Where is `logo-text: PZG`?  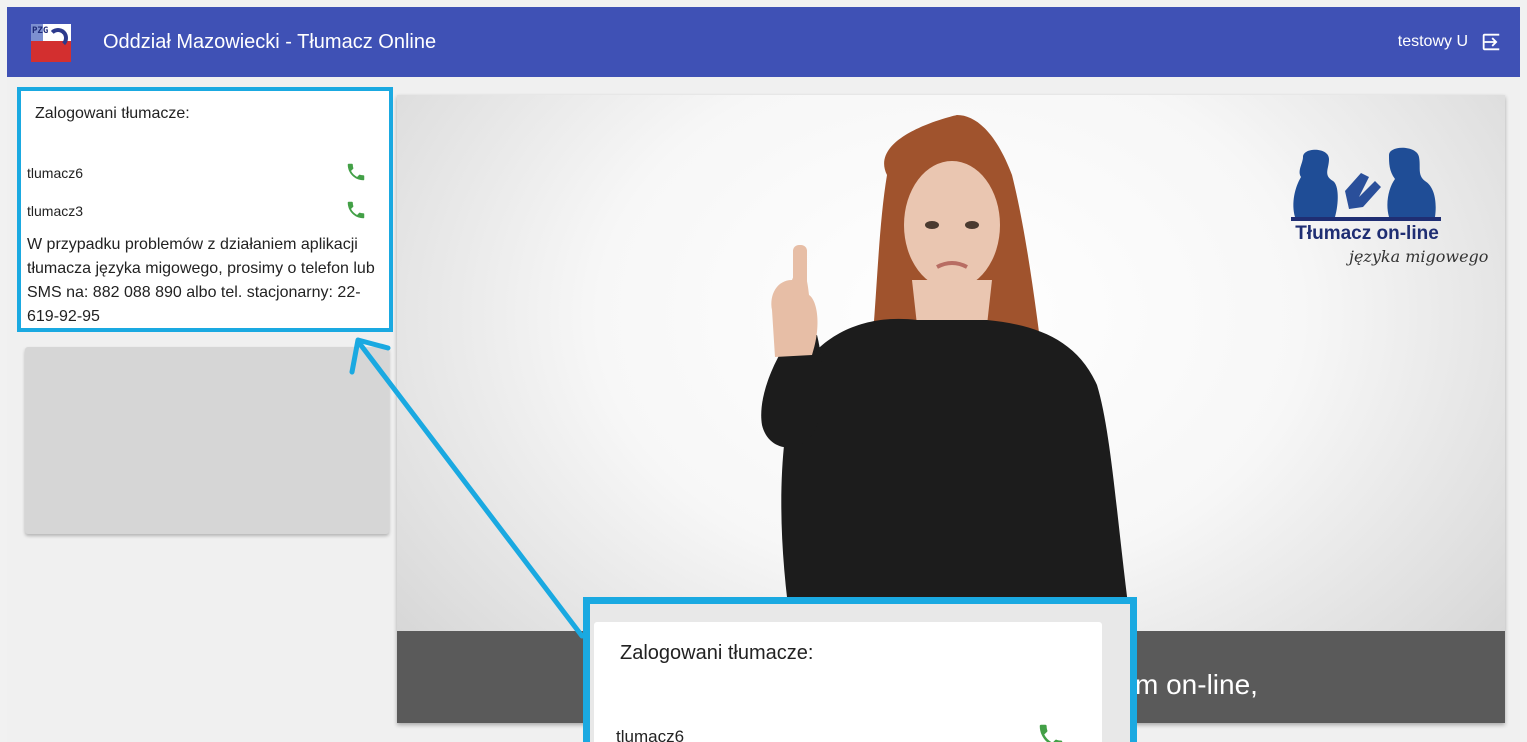 logo-text: PZG is located at coordinates (40, 31).